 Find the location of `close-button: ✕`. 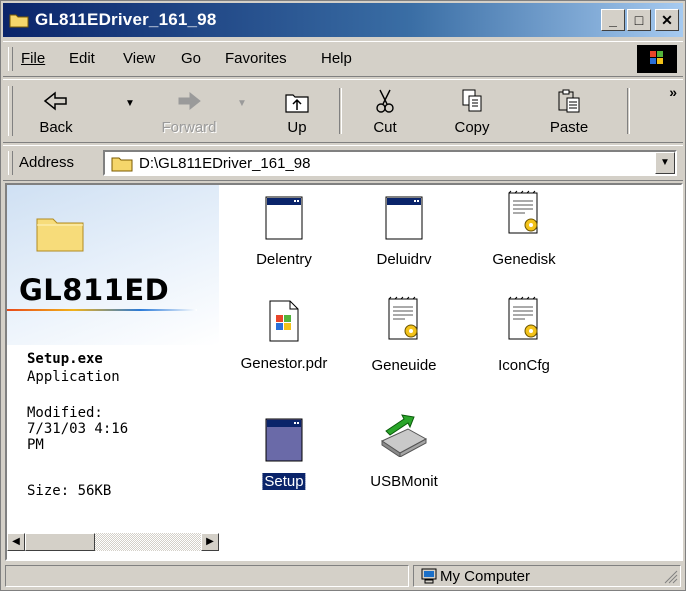

close-button: ✕ is located at coordinates (667, 20).